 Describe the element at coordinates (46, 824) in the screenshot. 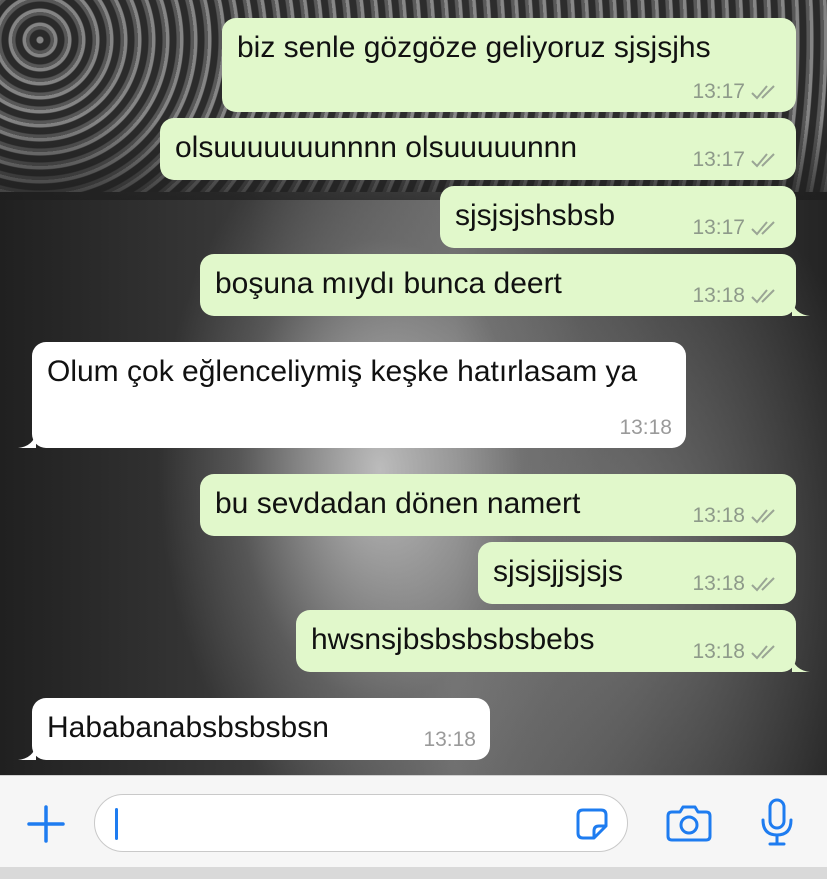

I see `plus-icon` at that location.